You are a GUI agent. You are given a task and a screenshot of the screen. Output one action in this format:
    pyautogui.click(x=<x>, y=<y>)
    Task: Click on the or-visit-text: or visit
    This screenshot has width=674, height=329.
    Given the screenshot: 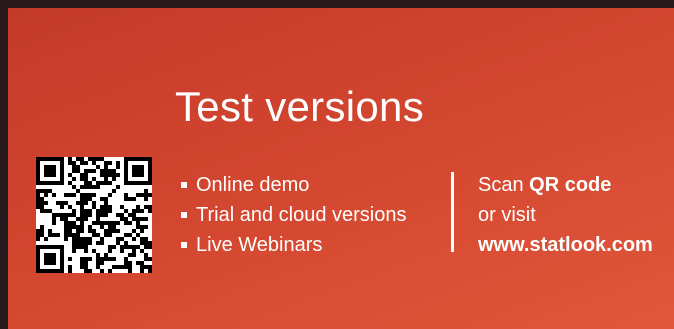 What is the action you would take?
    pyautogui.click(x=507, y=215)
    